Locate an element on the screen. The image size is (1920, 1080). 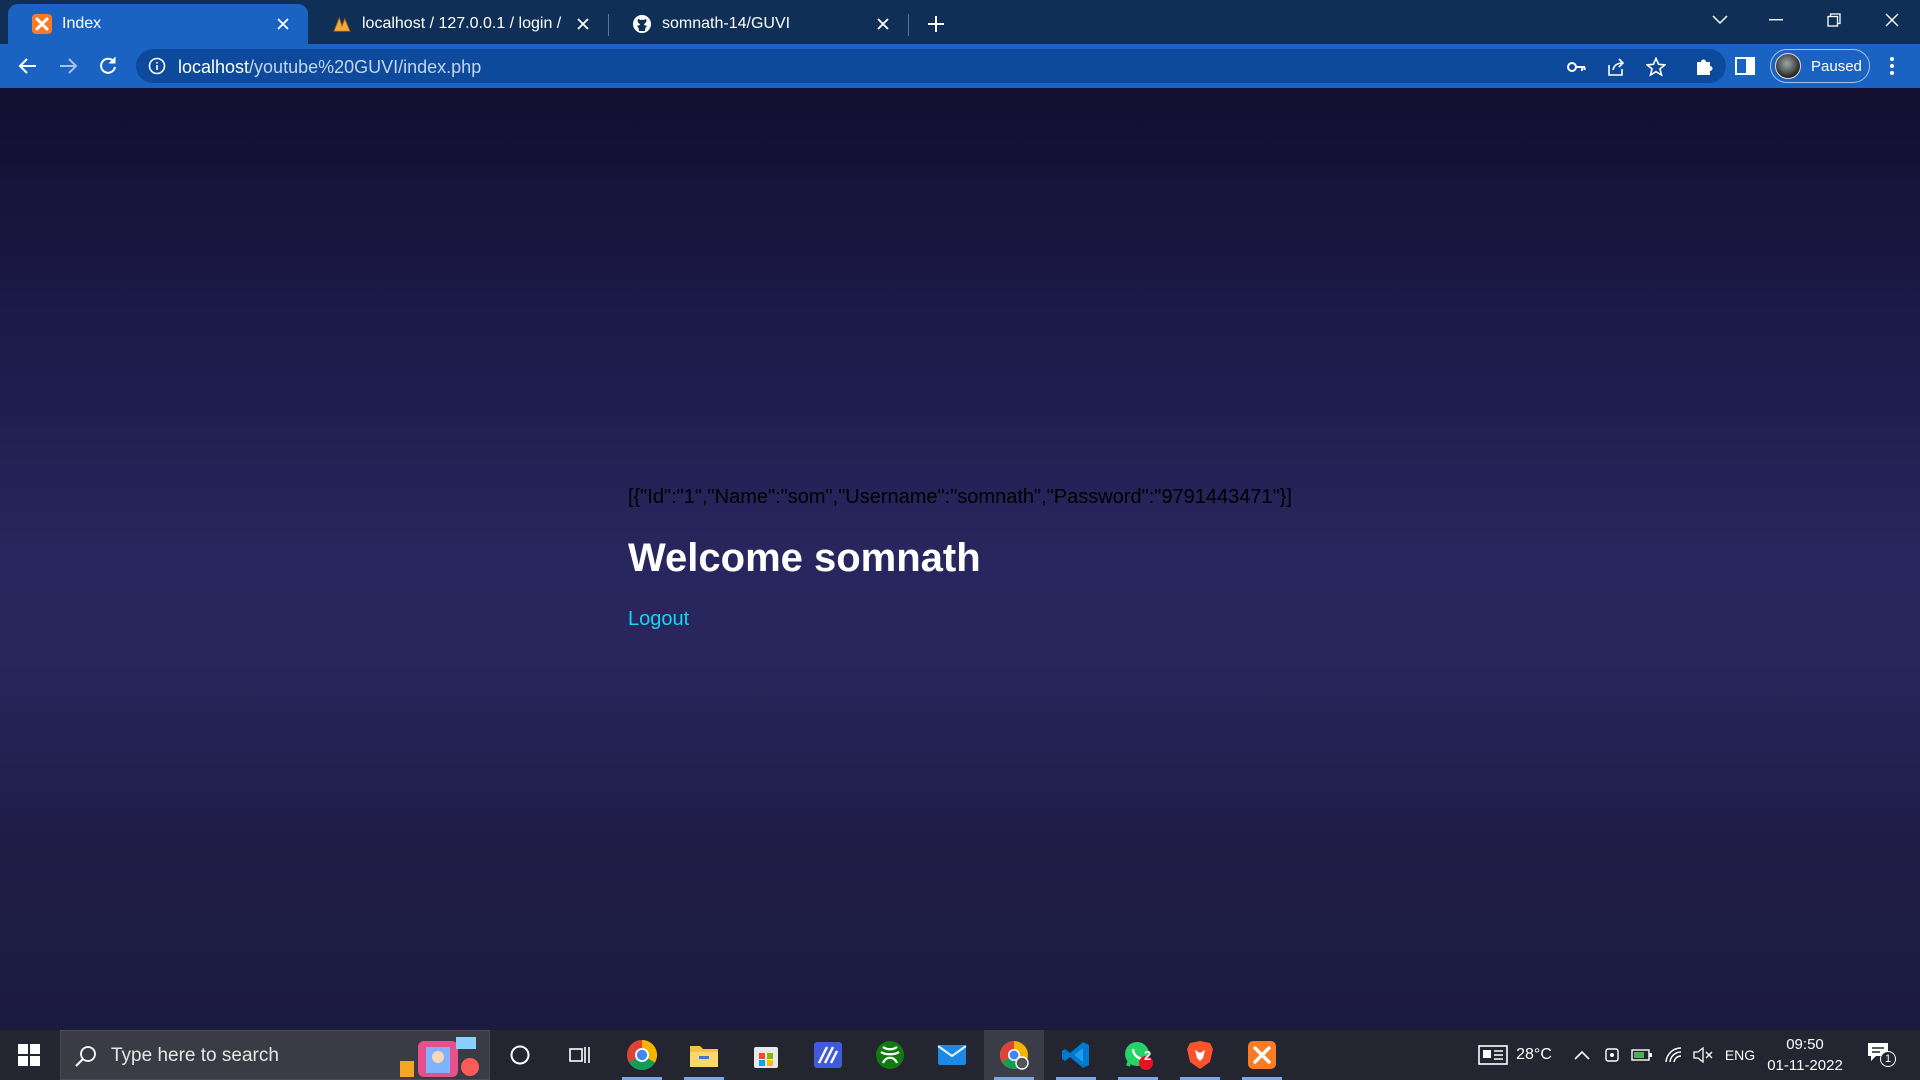
taskbar-xbox is located at coordinates (890, 1055).